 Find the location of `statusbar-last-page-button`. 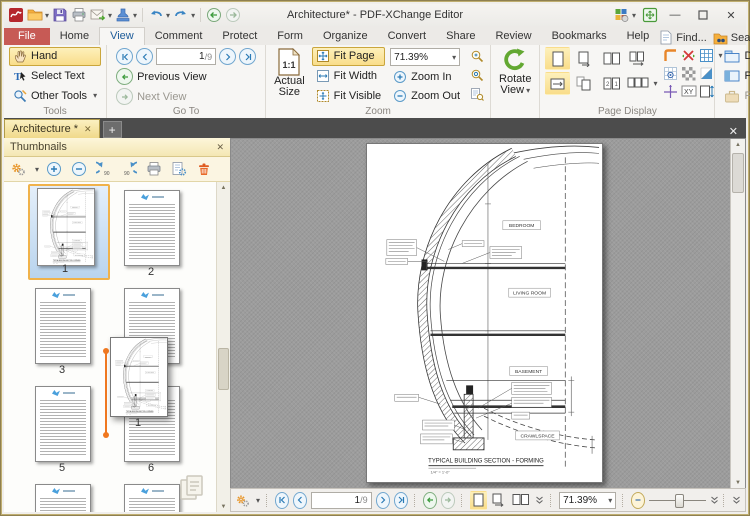

statusbar-last-page-button is located at coordinates (401, 500).